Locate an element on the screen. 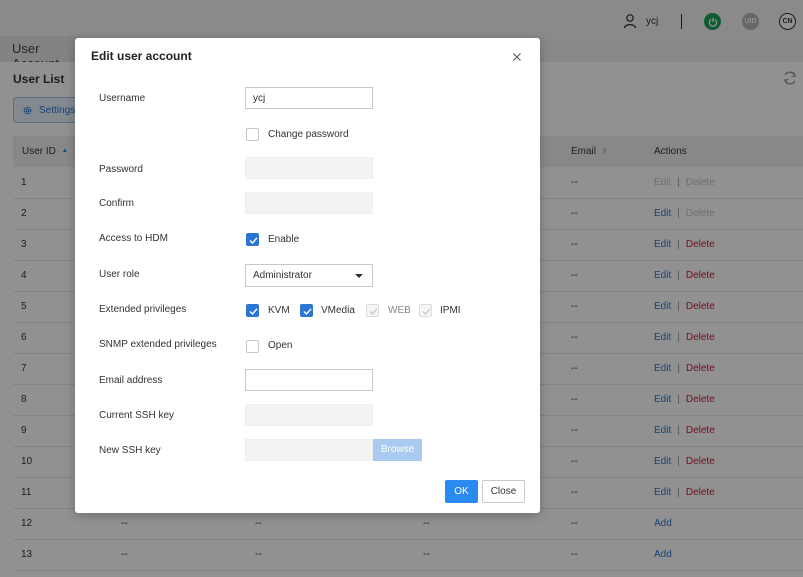 The height and width of the screenshot is (577, 803). current-ssh-key-label: Current SSH key is located at coordinates (137, 415).